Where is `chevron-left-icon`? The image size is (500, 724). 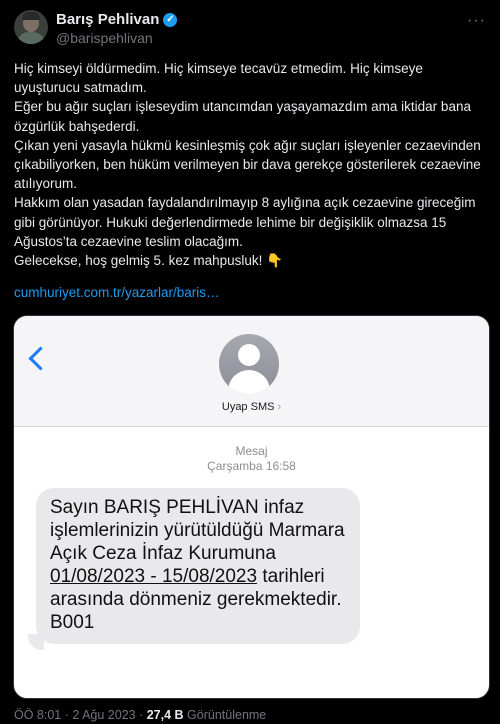 chevron-left-icon is located at coordinates (40, 358).